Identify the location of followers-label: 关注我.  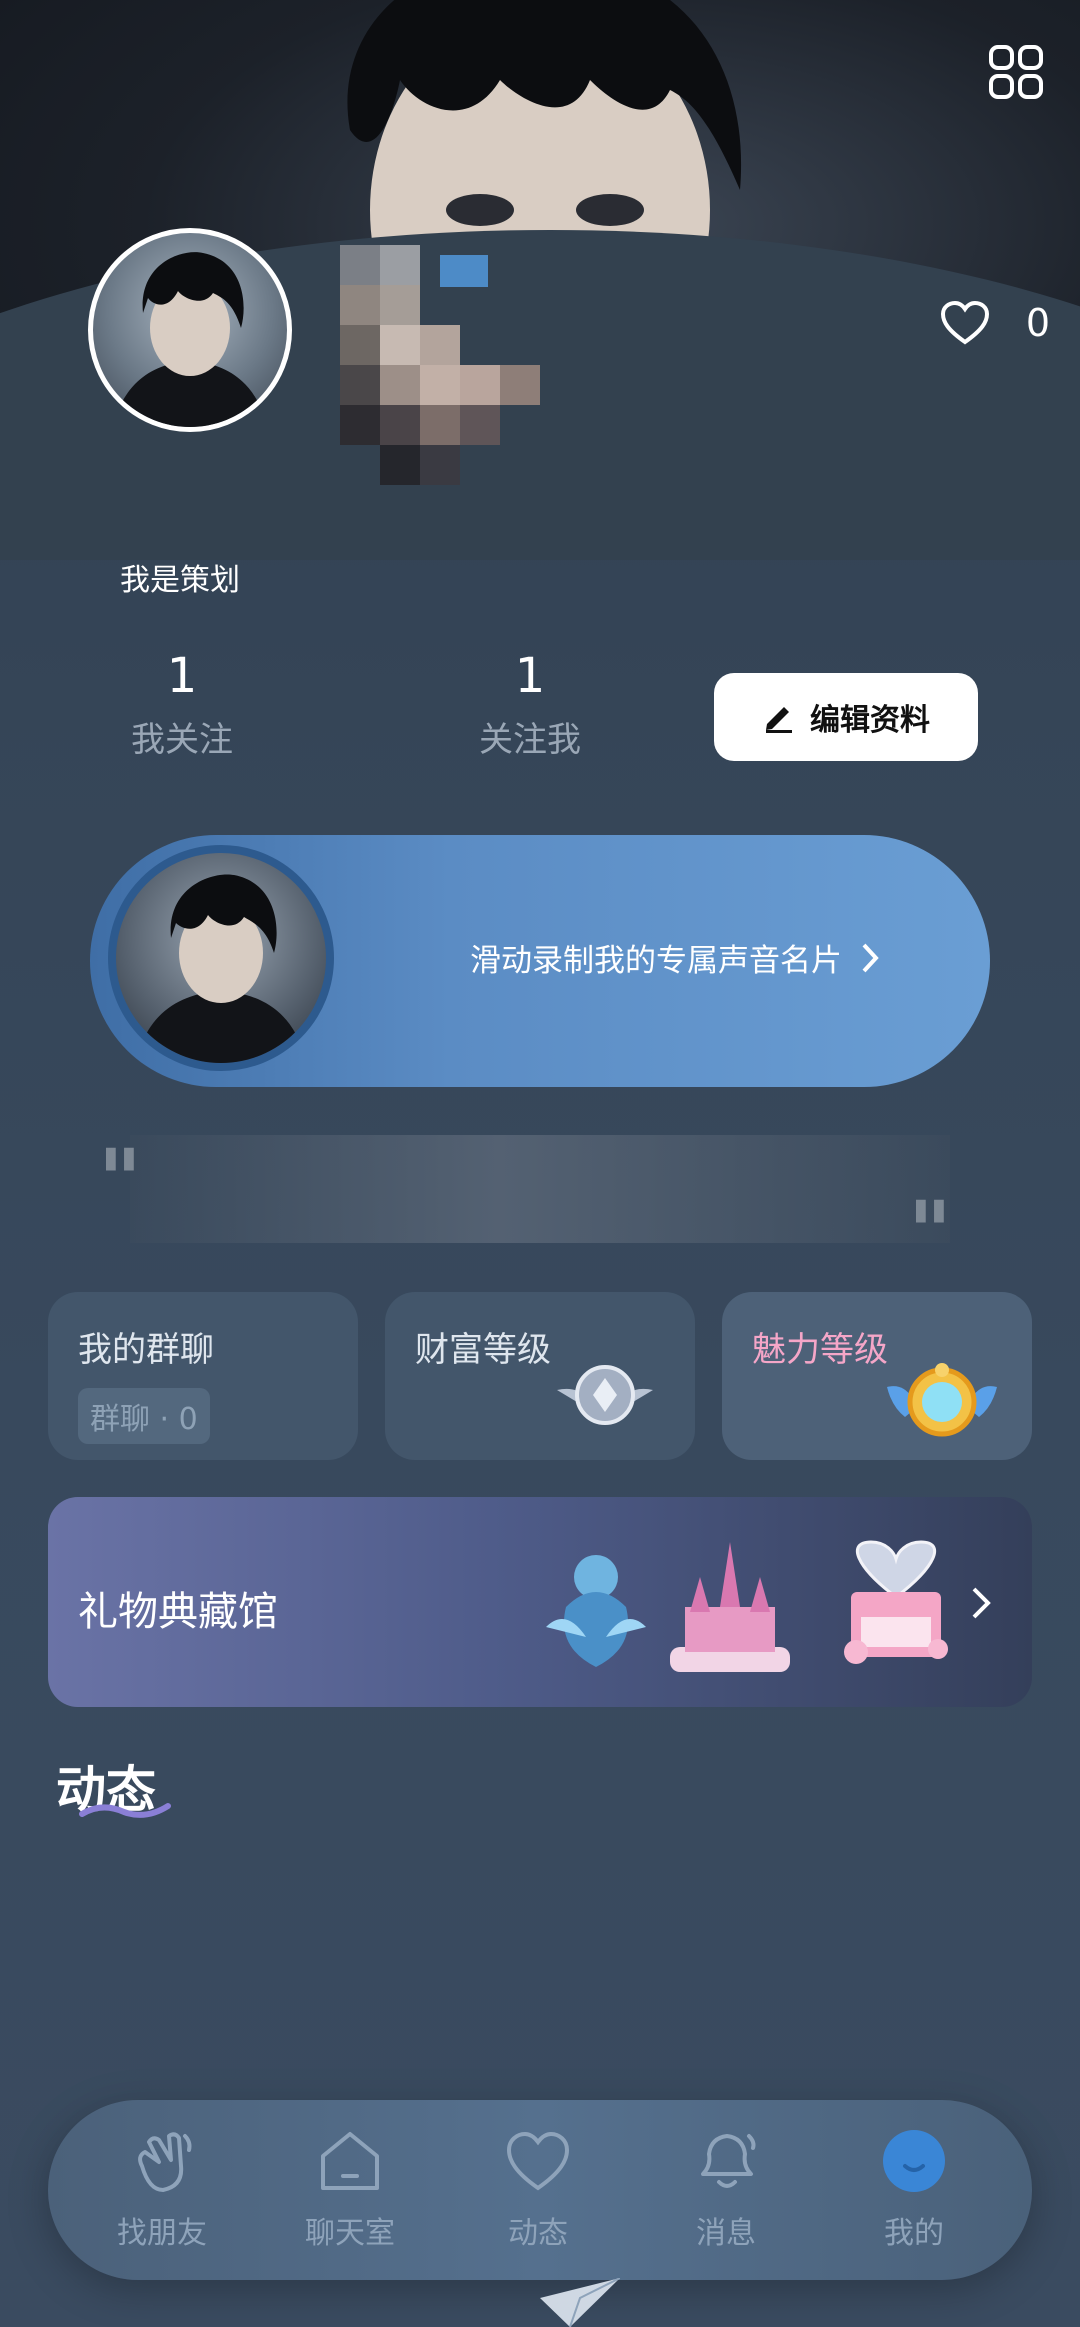
(530, 740).